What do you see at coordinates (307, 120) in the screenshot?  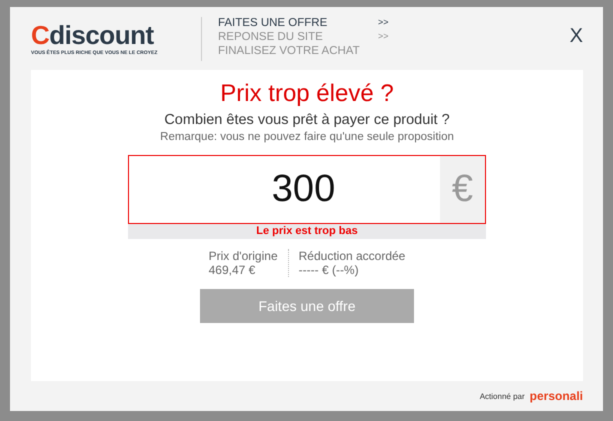 I see `question: Combien êtes vous prêt à payer ce produit ?` at bounding box center [307, 120].